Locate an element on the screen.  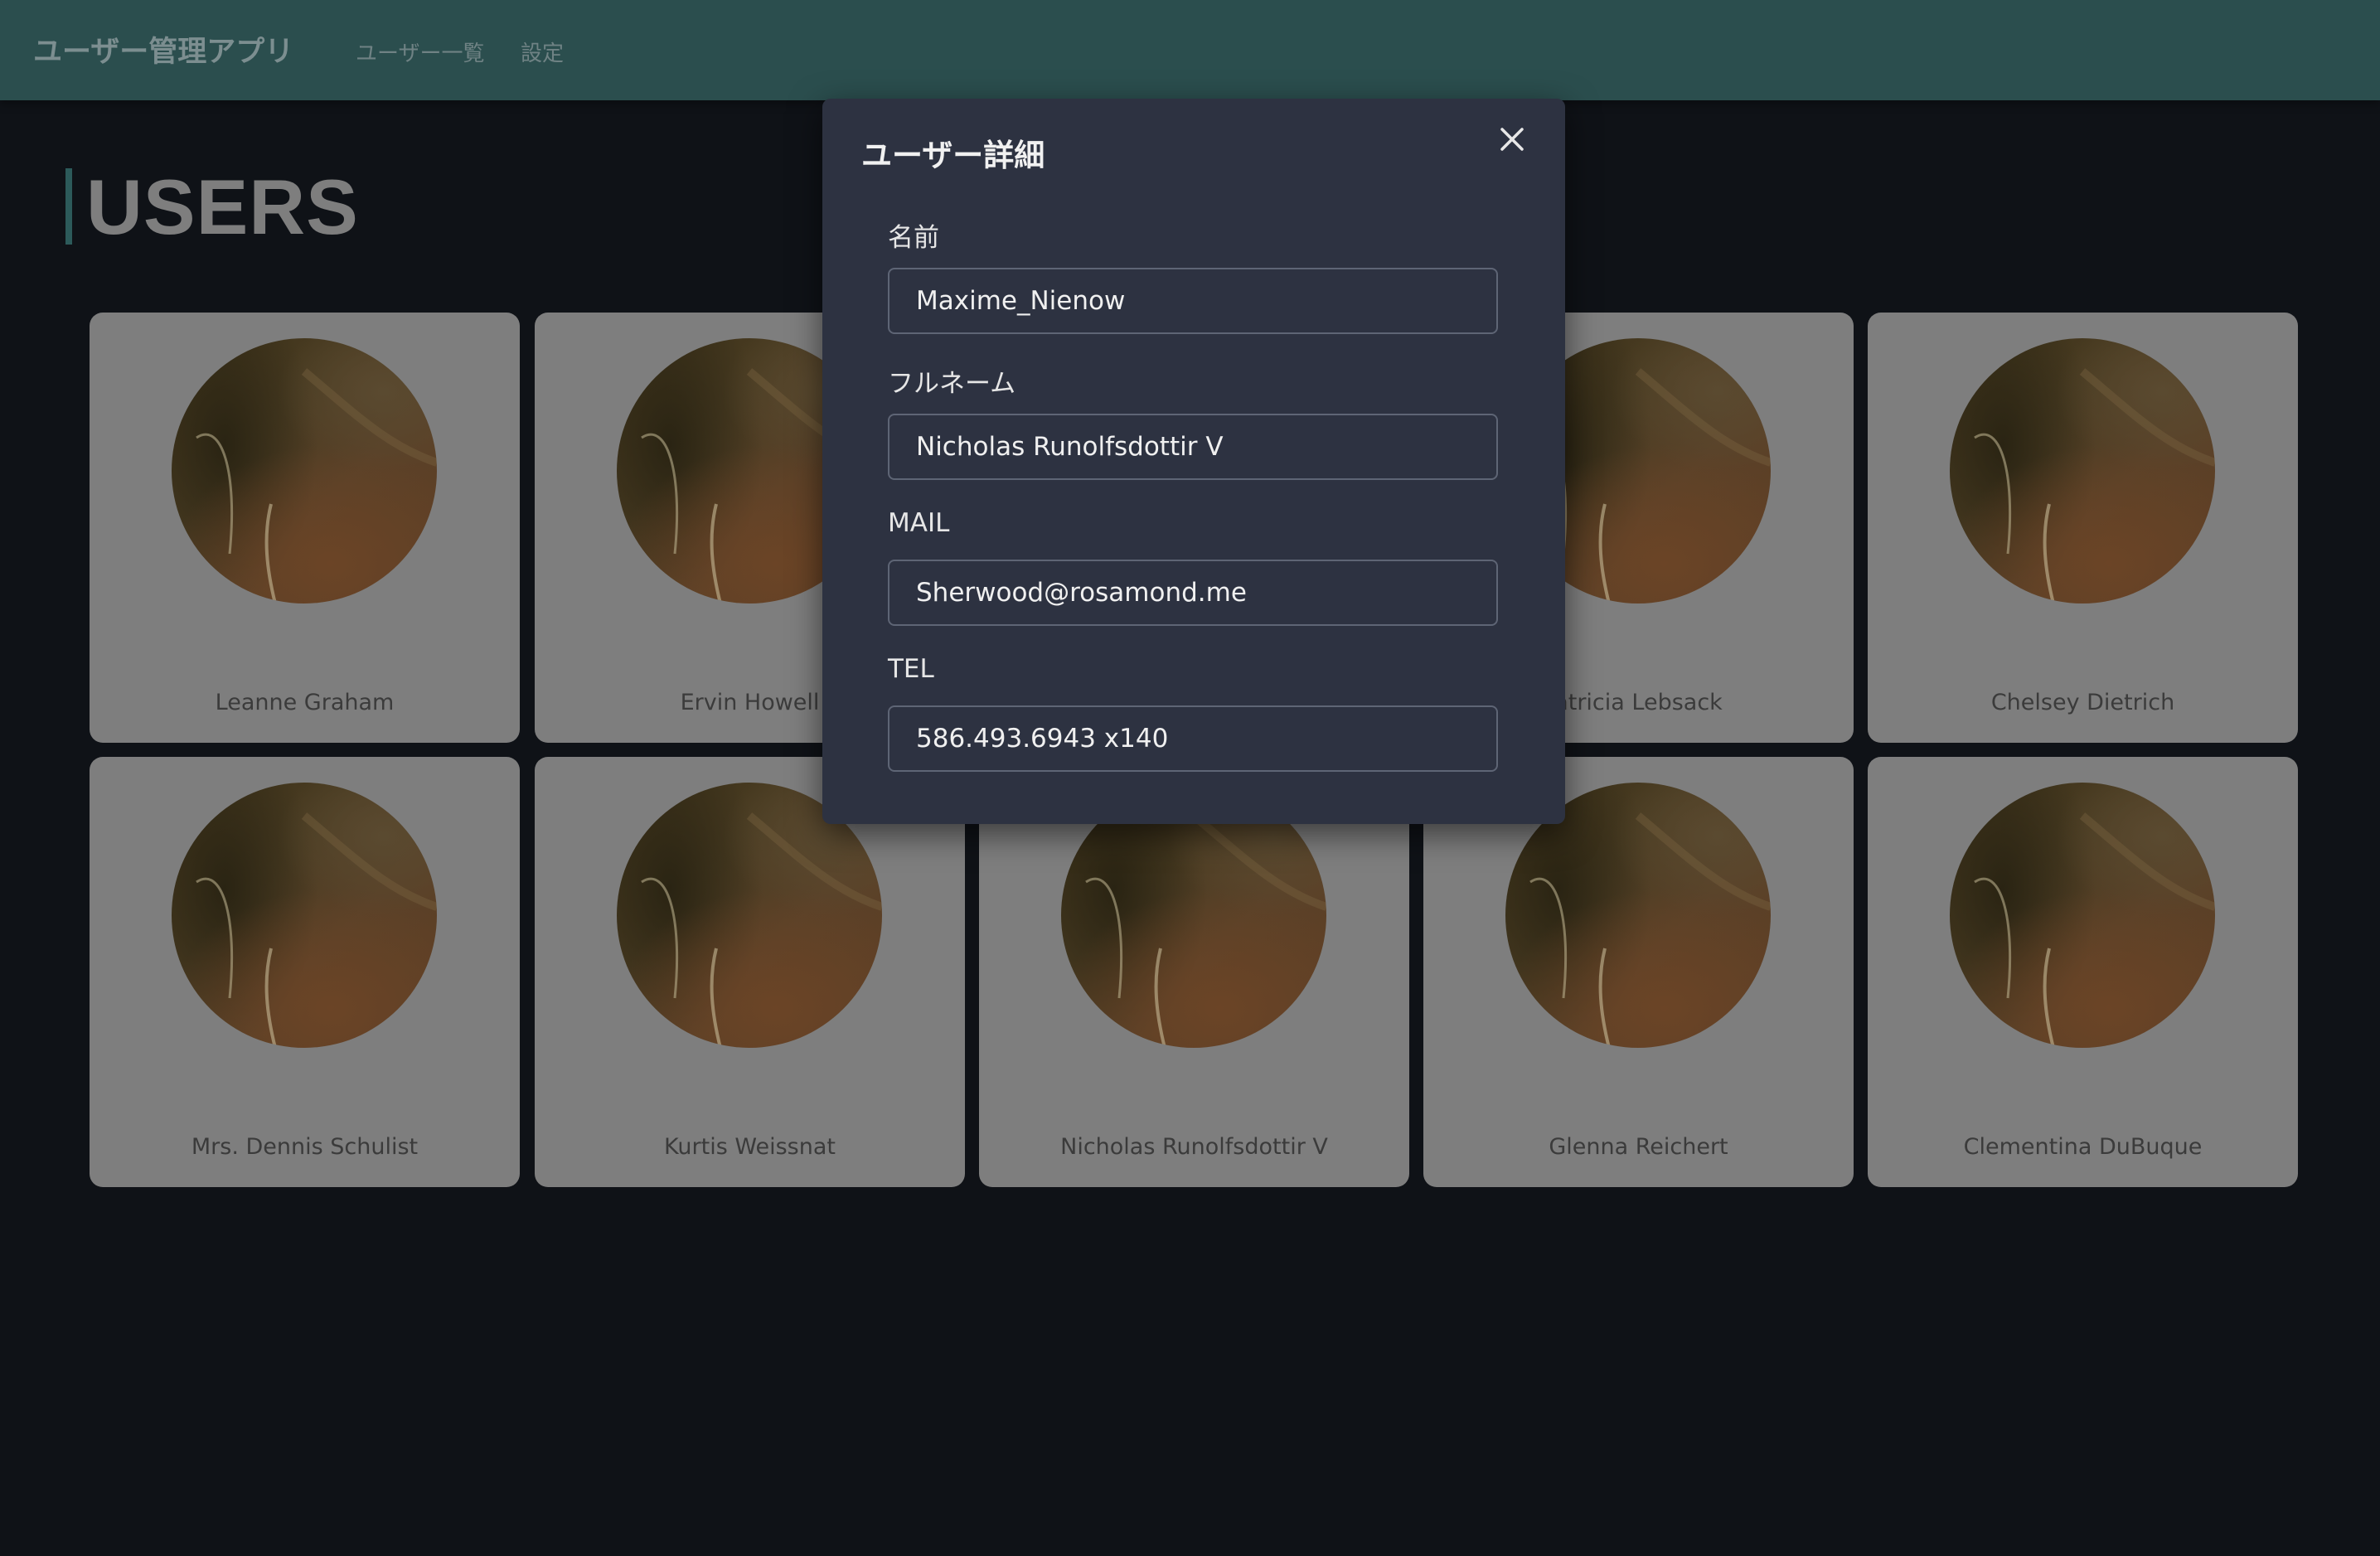
mail-label: MAIL is located at coordinates (919, 523).